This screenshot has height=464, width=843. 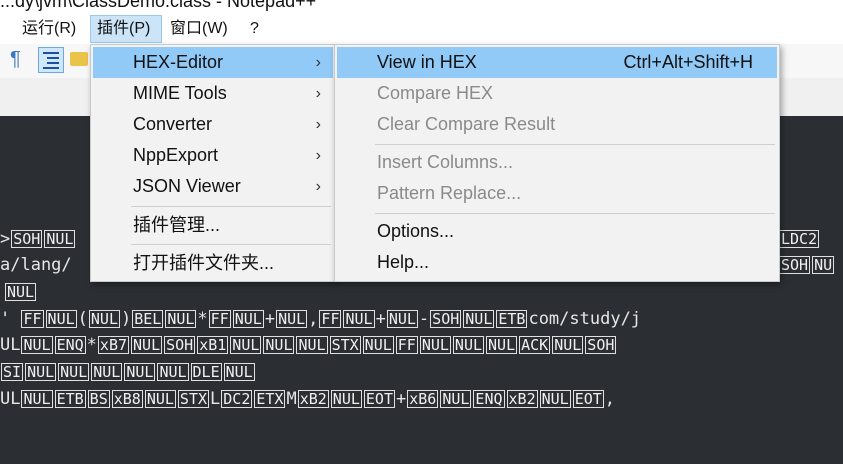 What do you see at coordinates (126, 29) in the screenshot?
I see `menu-plugins: 插件(P)` at bounding box center [126, 29].